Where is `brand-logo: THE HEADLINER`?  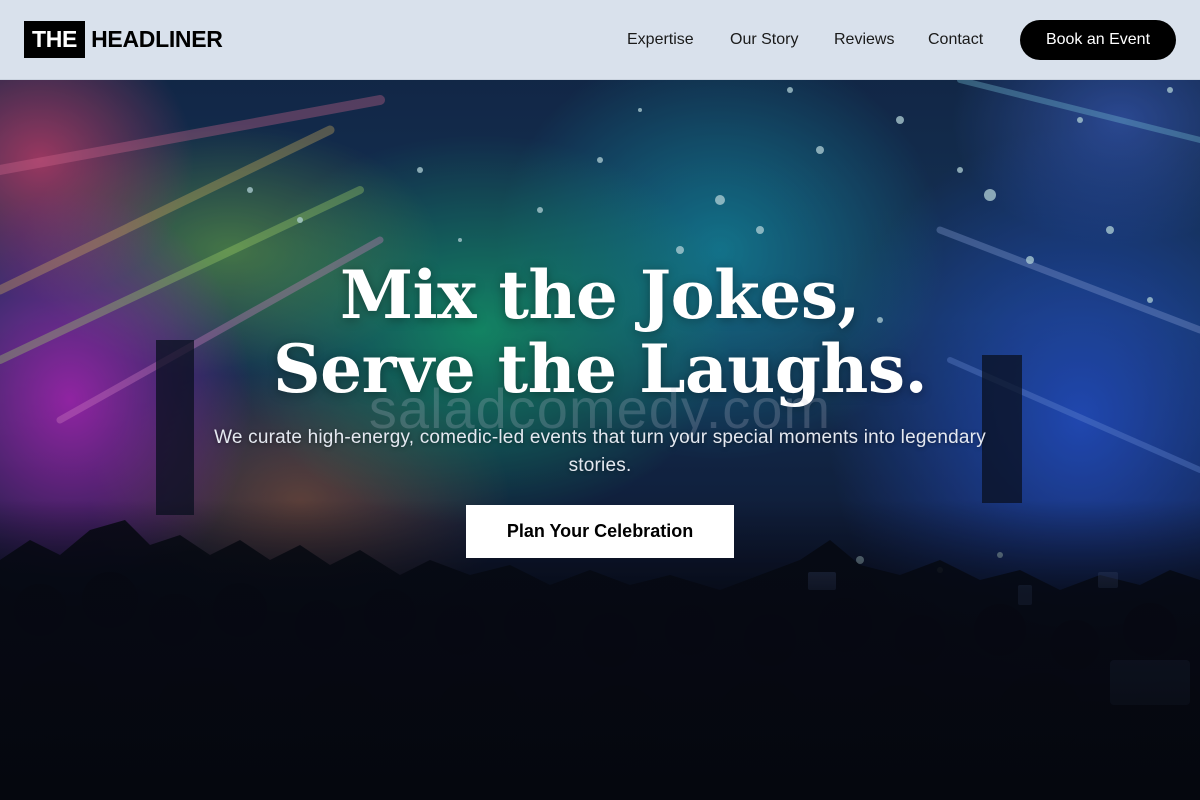
brand-logo: THE HEADLINER is located at coordinates (123, 39).